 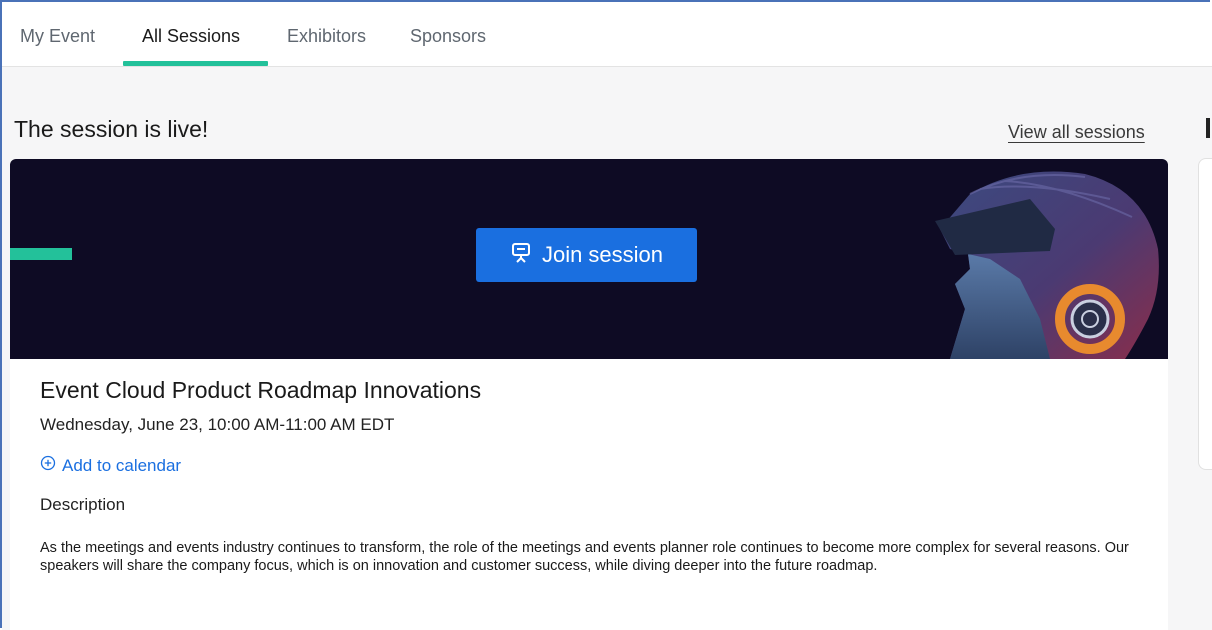 I want to click on add-to-calendar-link: Add to calendar, so click(x=110, y=465).